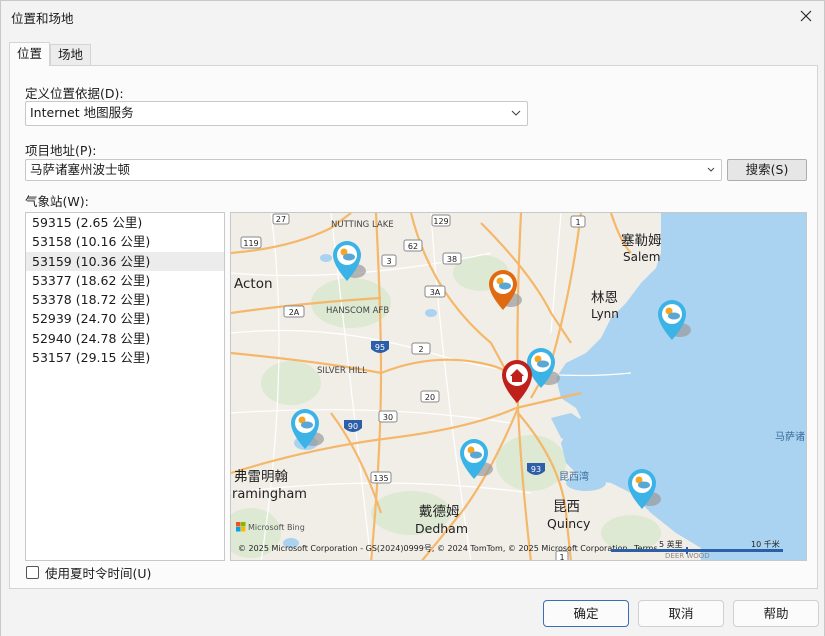  Describe the element at coordinates (388, 417) in the screenshot. I see `svg-text: 30` at that location.